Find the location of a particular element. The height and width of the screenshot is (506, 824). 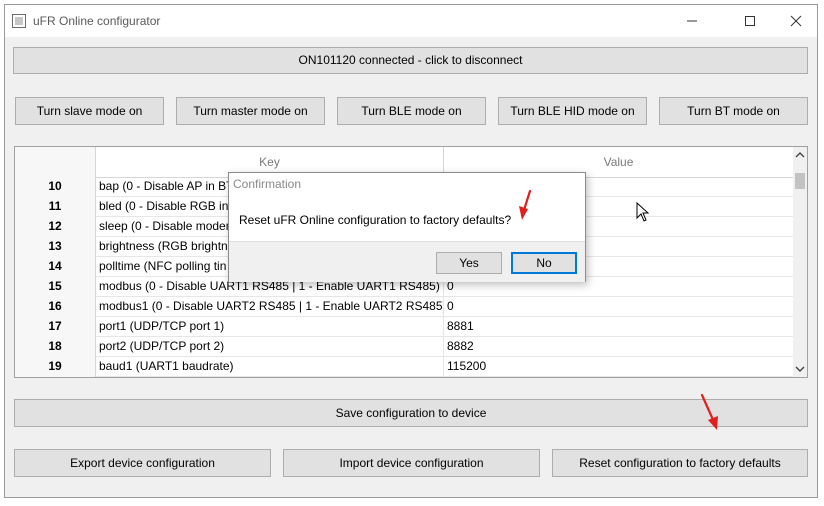

master-mode-button: Turn master mode on is located at coordinates (250, 111).